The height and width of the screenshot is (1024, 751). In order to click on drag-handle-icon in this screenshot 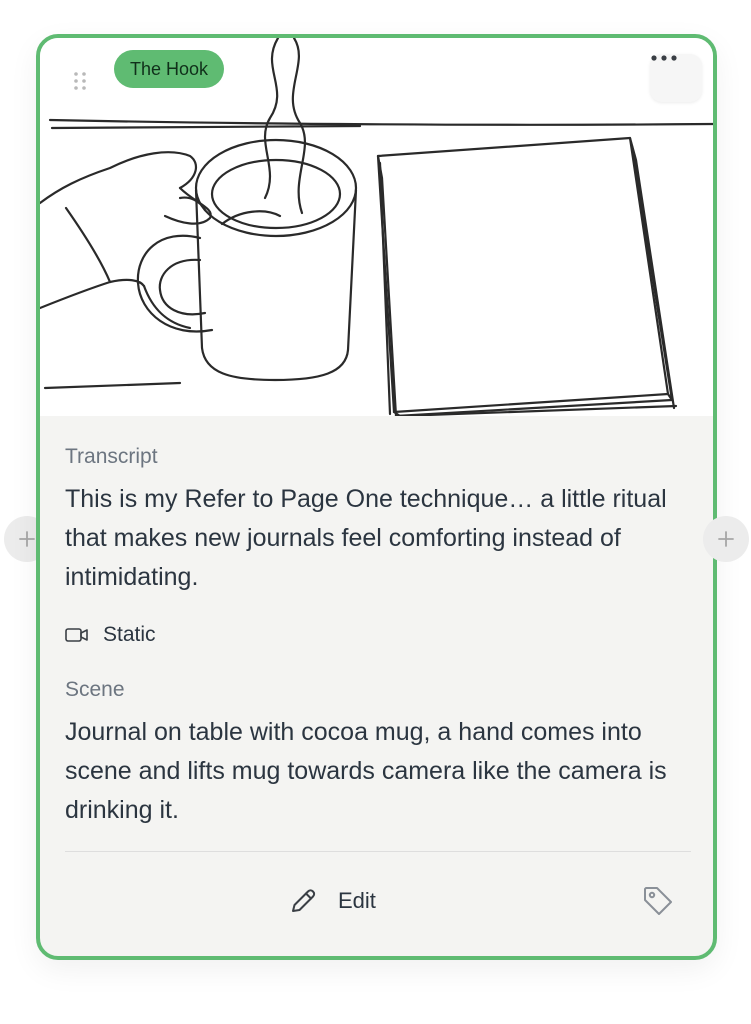, I will do `click(80, 81)`.